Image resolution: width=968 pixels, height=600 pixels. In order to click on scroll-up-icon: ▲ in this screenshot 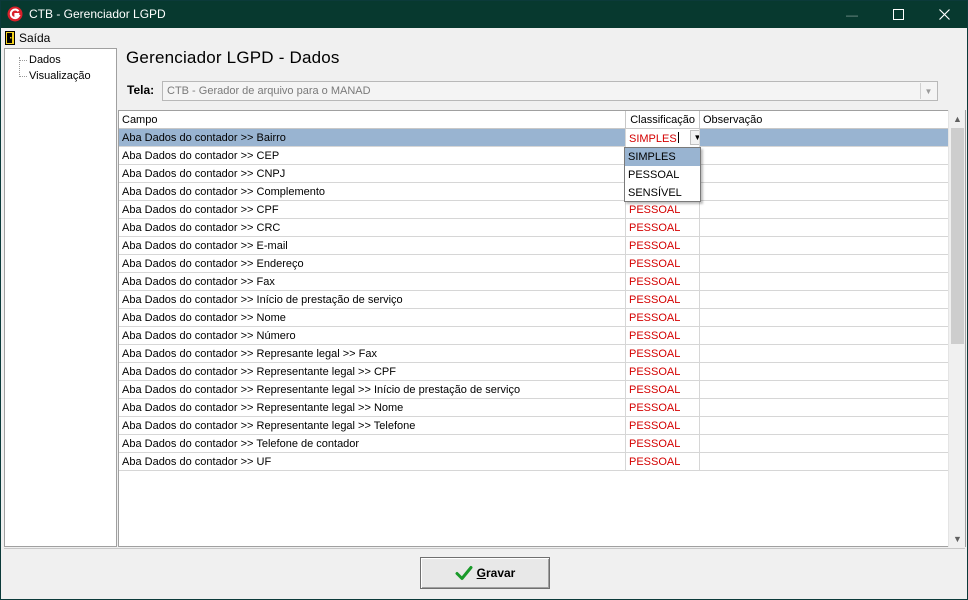, I will do `click(957, 118)`.